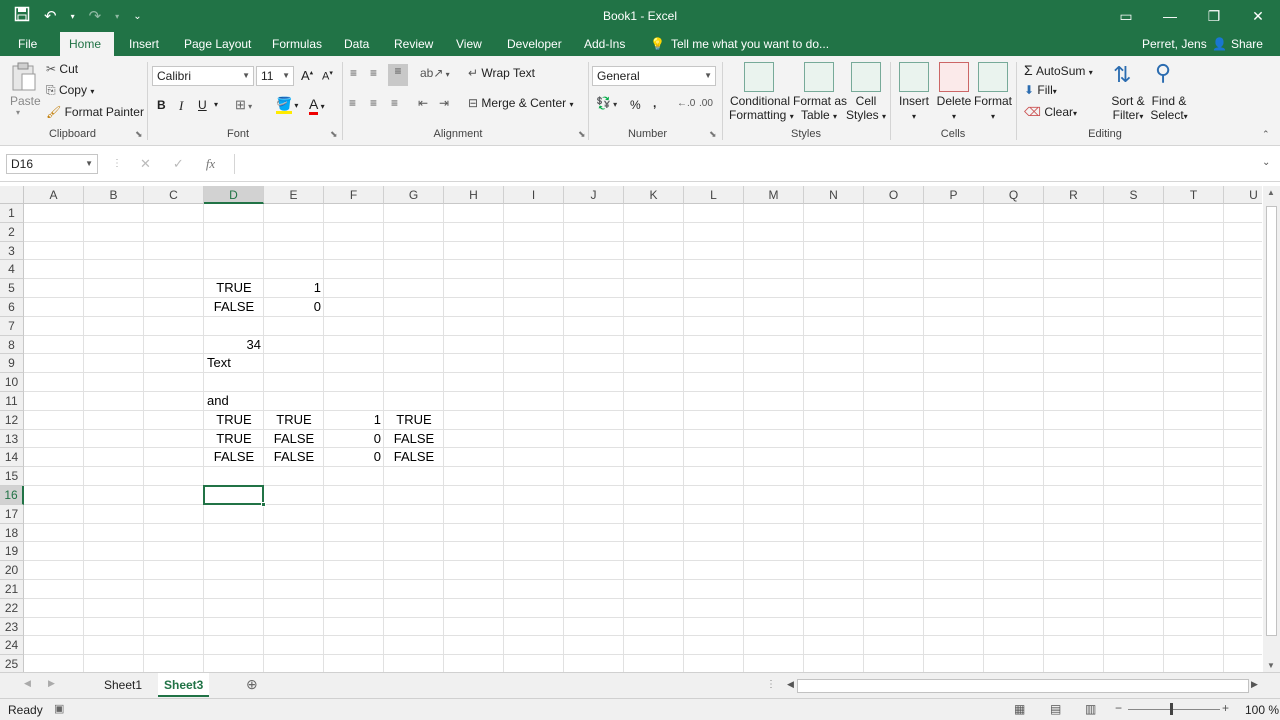 Image resolution: width=1280 pixels, height=720 pixels. What do you see at coordinates (1266, 162) in the screenshot?
I see `expand-formula-bar-icon: ⌄` at bounding box center [1266, 162].